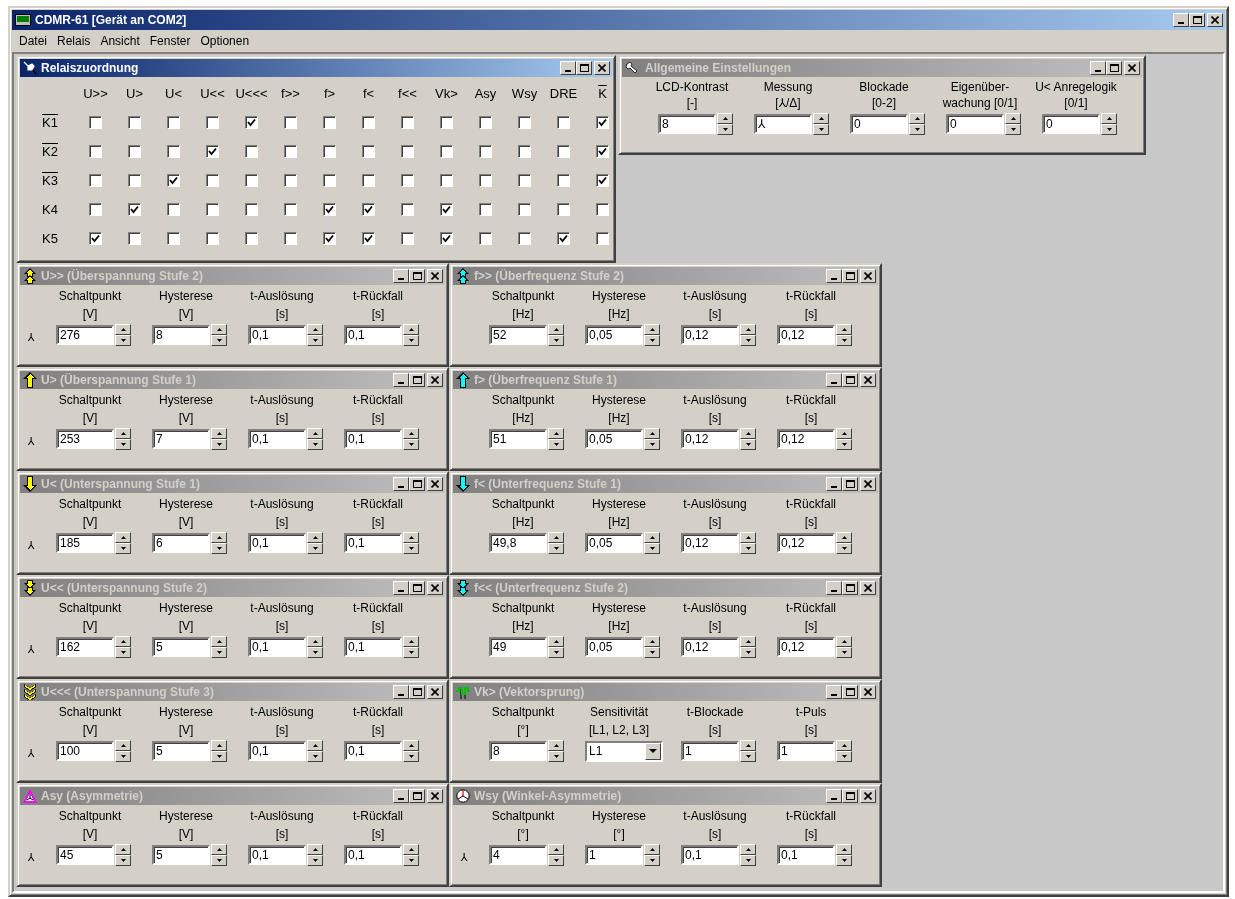  I want to click on number-field: 8, so click(181, 335).